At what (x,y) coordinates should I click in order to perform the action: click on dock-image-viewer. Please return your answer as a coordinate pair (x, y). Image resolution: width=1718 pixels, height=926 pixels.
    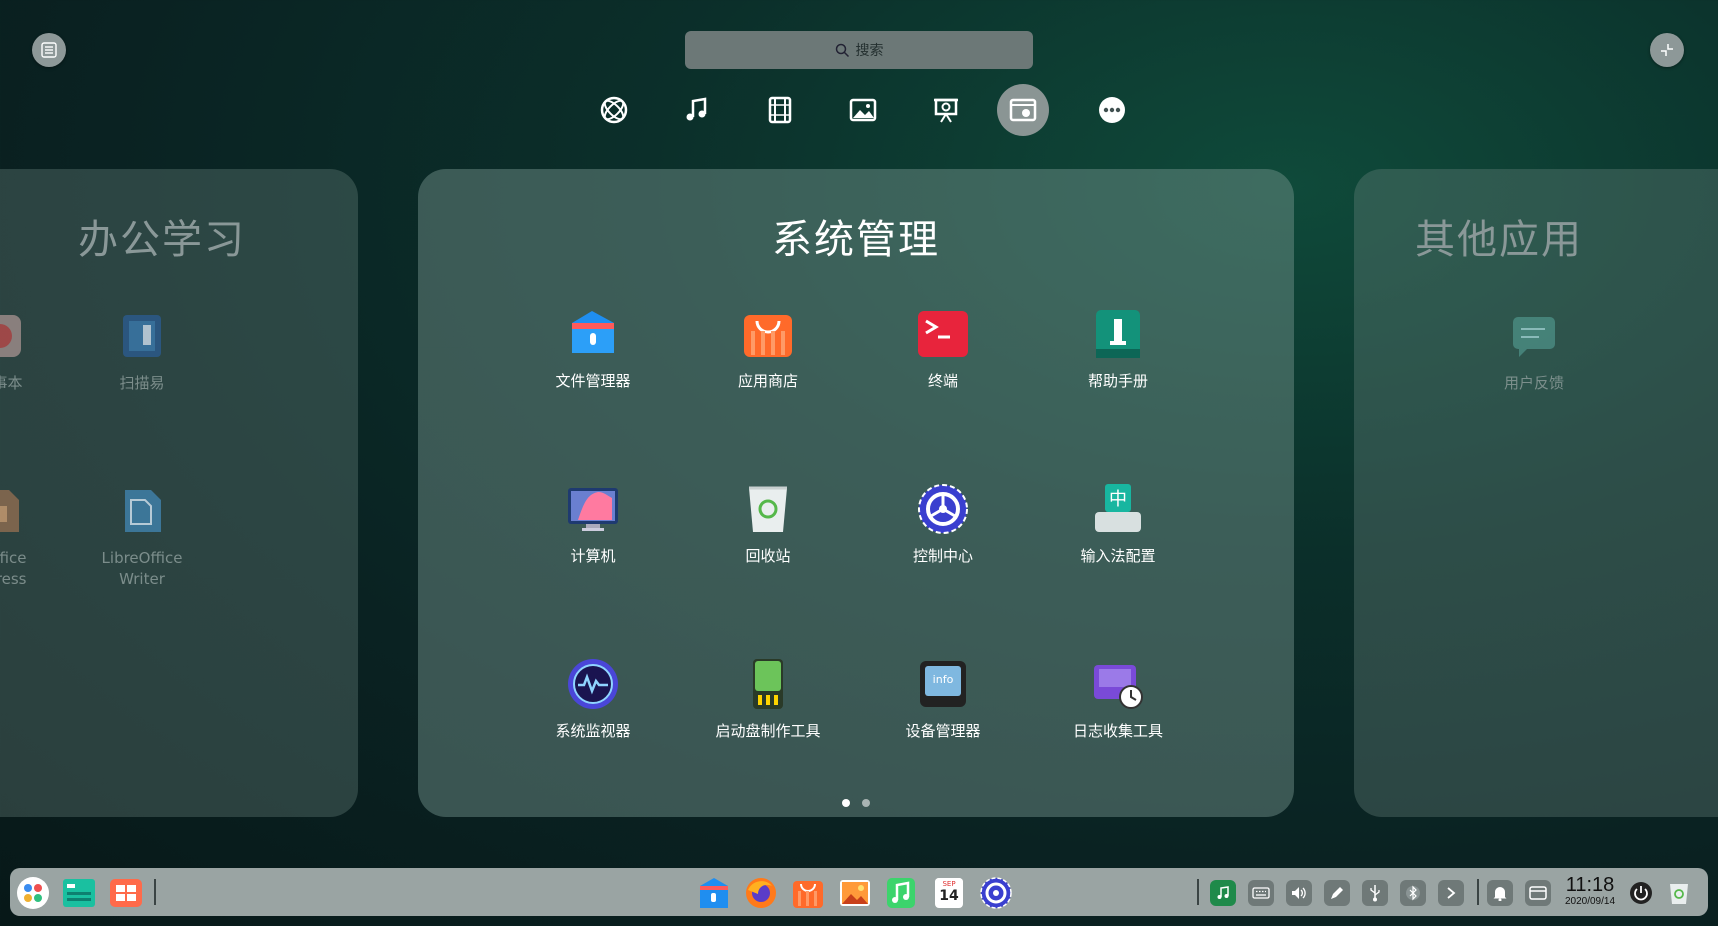
    Looking at the image, I should click on (855, 893).